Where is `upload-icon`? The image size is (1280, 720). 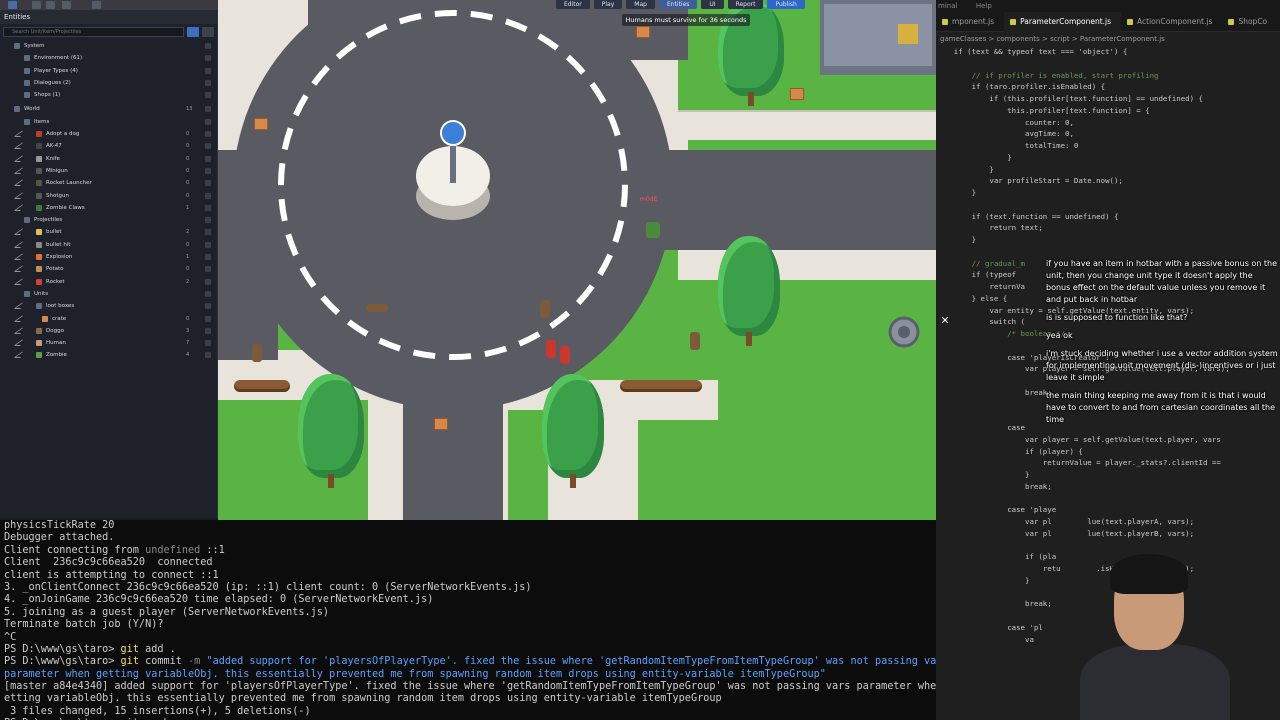 upload-icon is located at coordinates (96, 5).